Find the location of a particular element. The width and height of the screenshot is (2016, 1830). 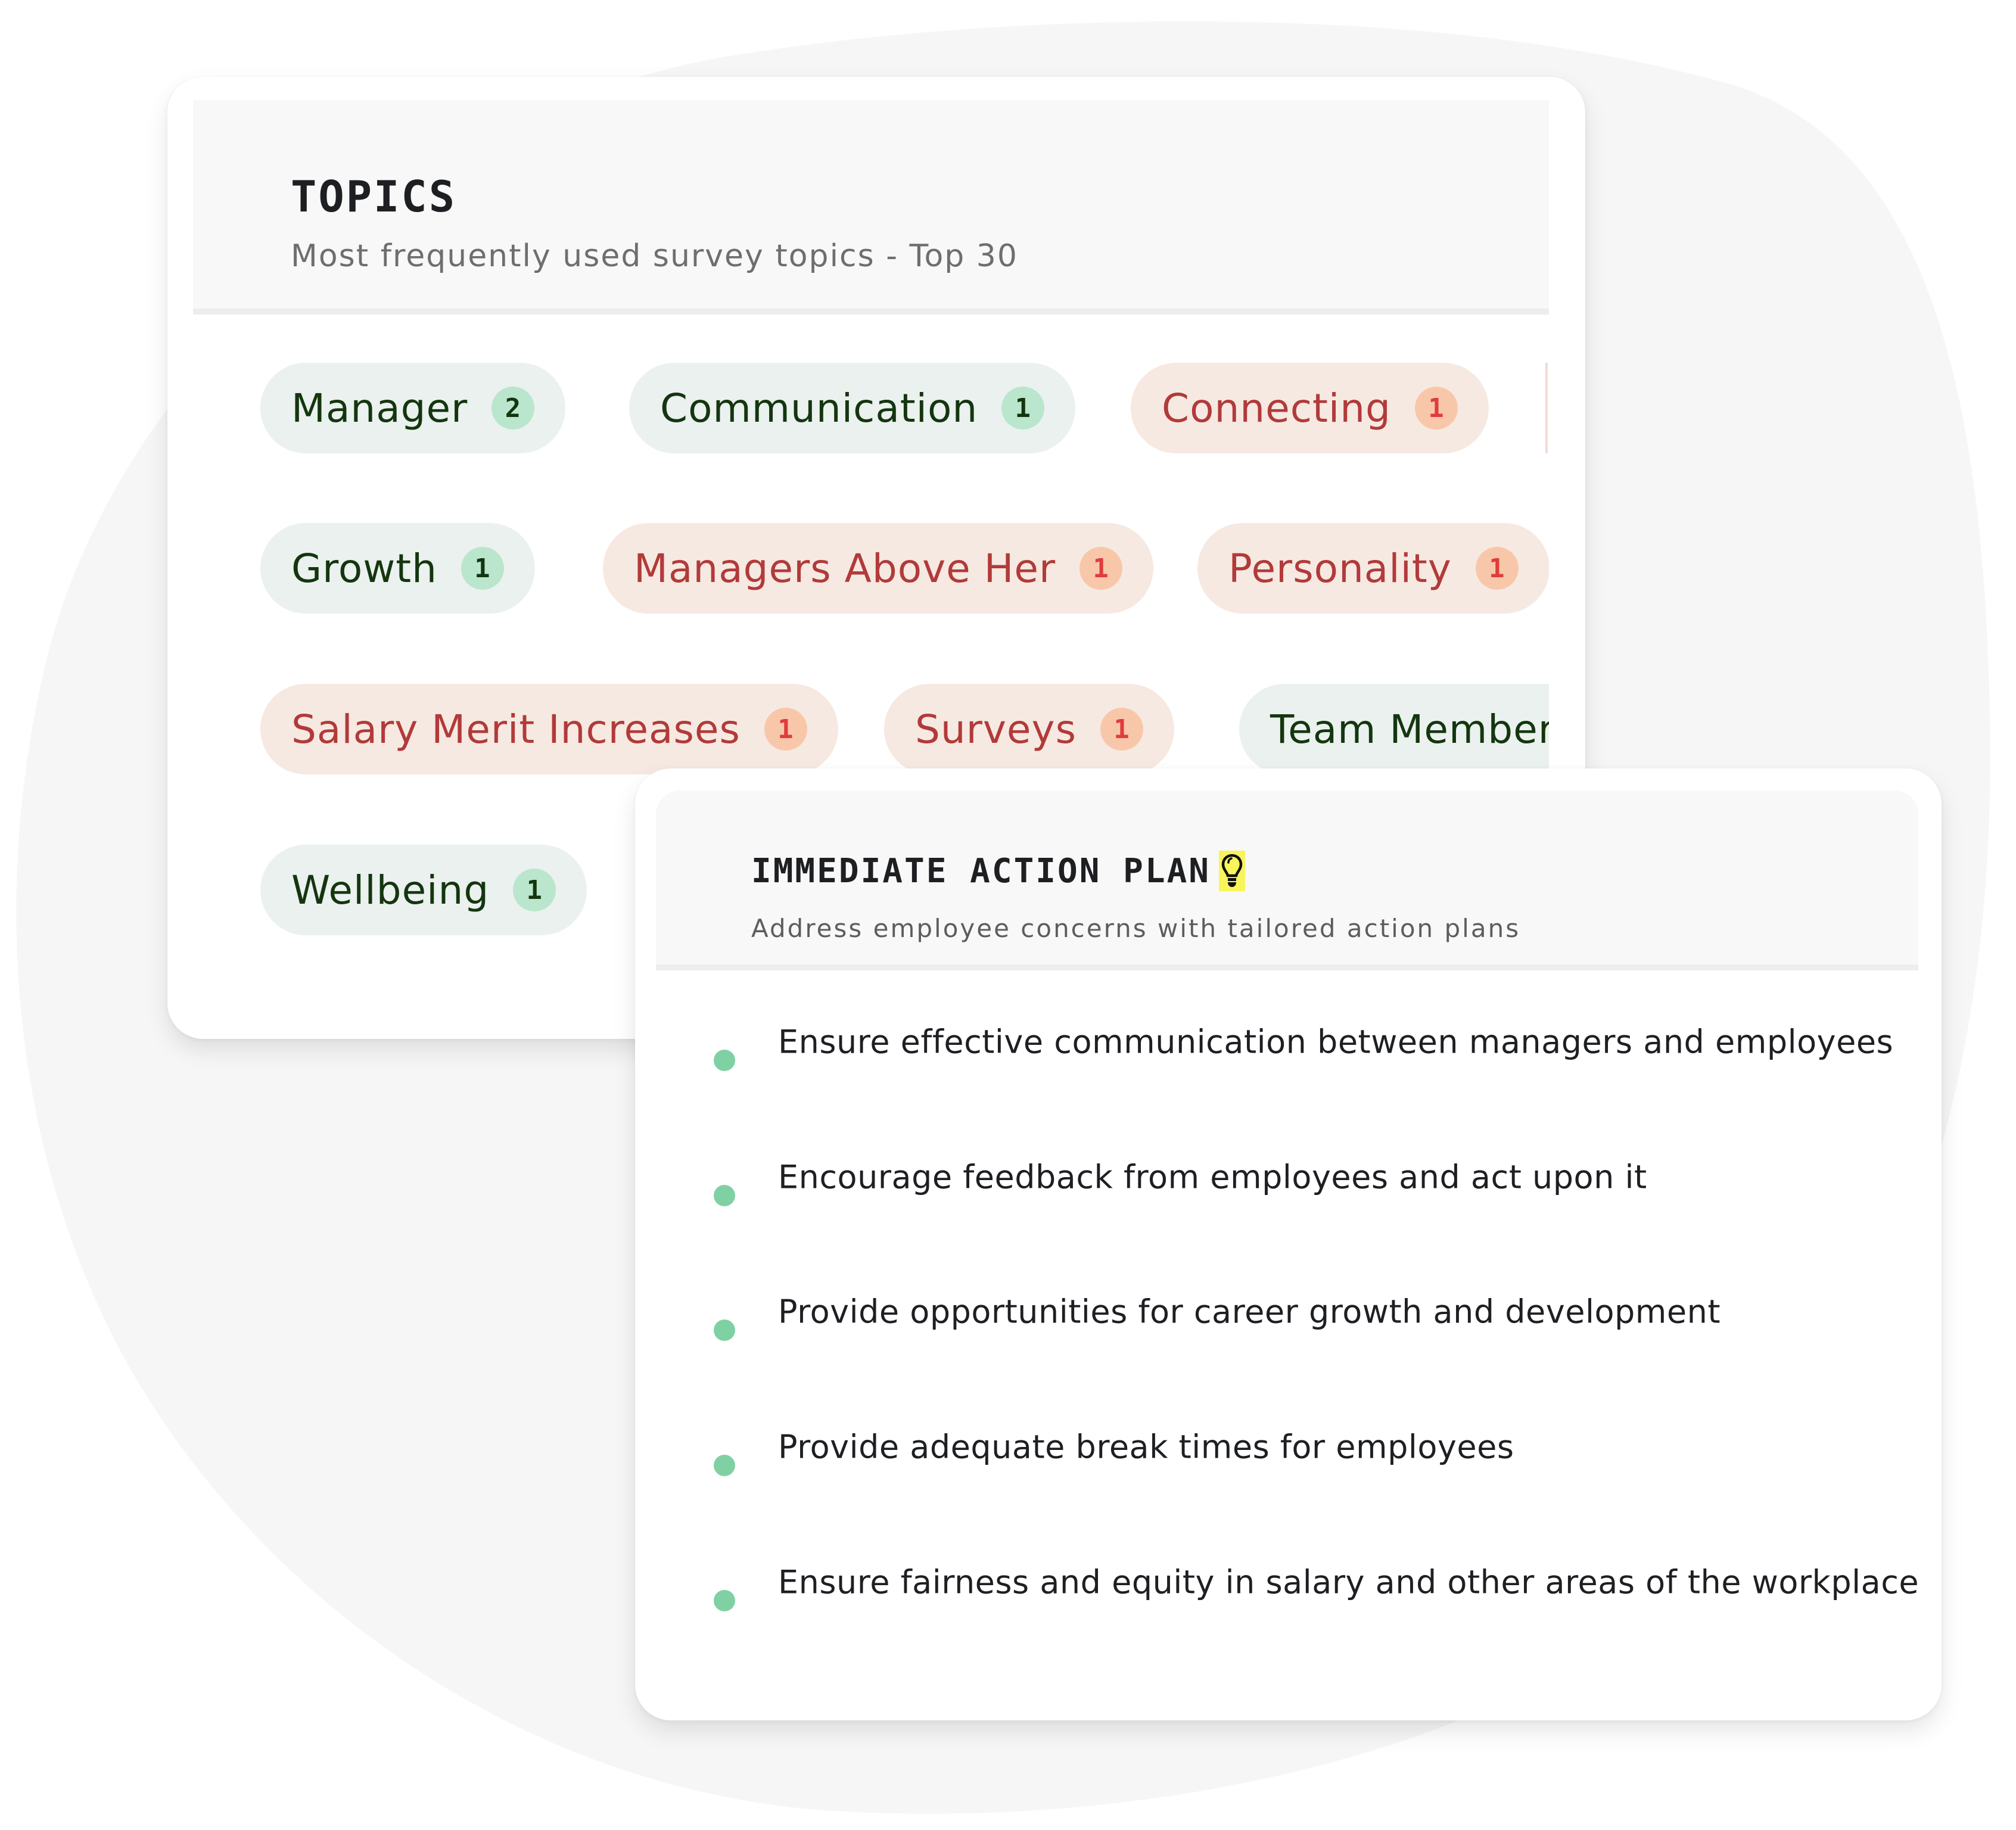

topic-label: Team Members is located at coordinates (1409, 729).